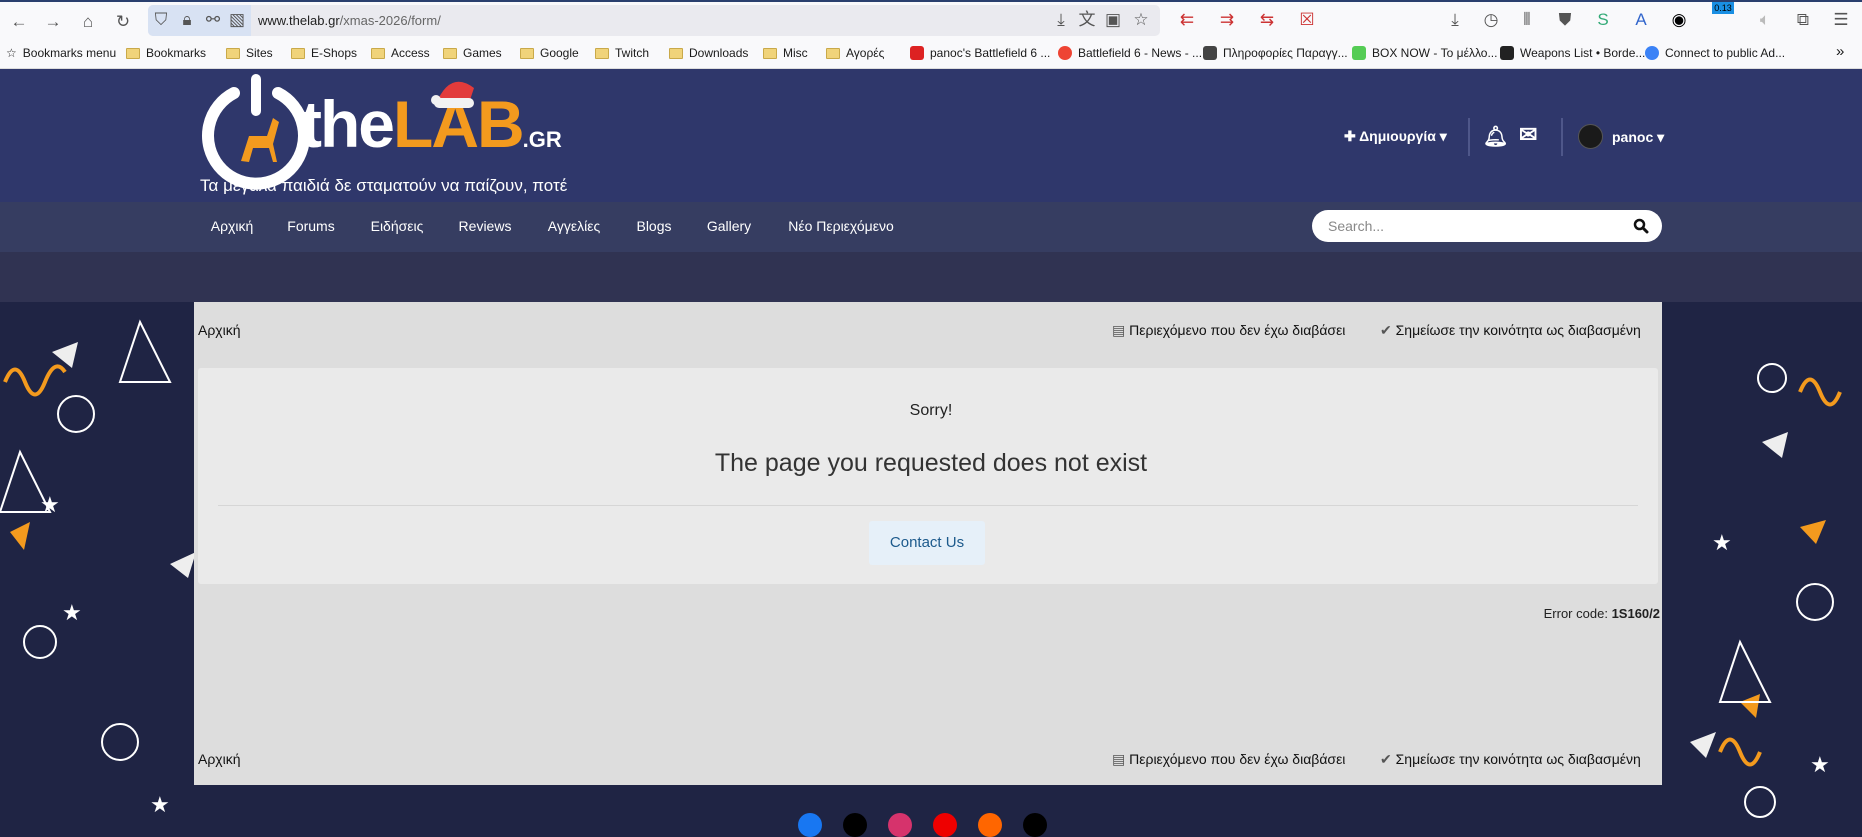 The height and width of the screenshot is (837, 1862). Describe the element at coordinates (1141, 20) in the screenshot. I see `bookmark-star-icon: ☆` at that location.